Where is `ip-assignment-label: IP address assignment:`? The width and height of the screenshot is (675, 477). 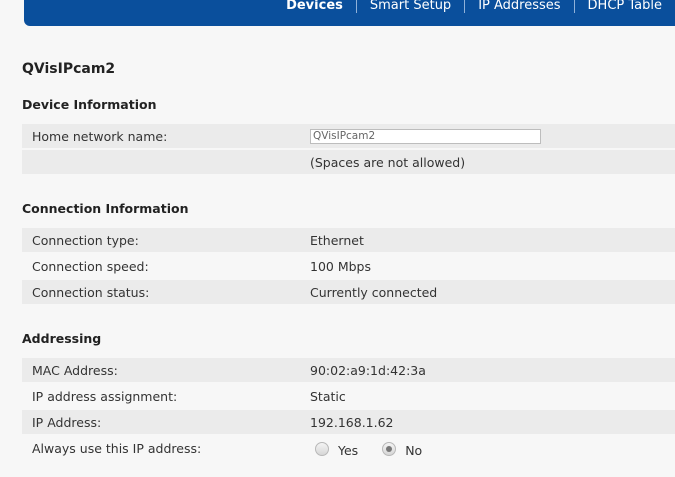 ip-assignment-label: IP address assignment: is located at coordinates (105, 396).